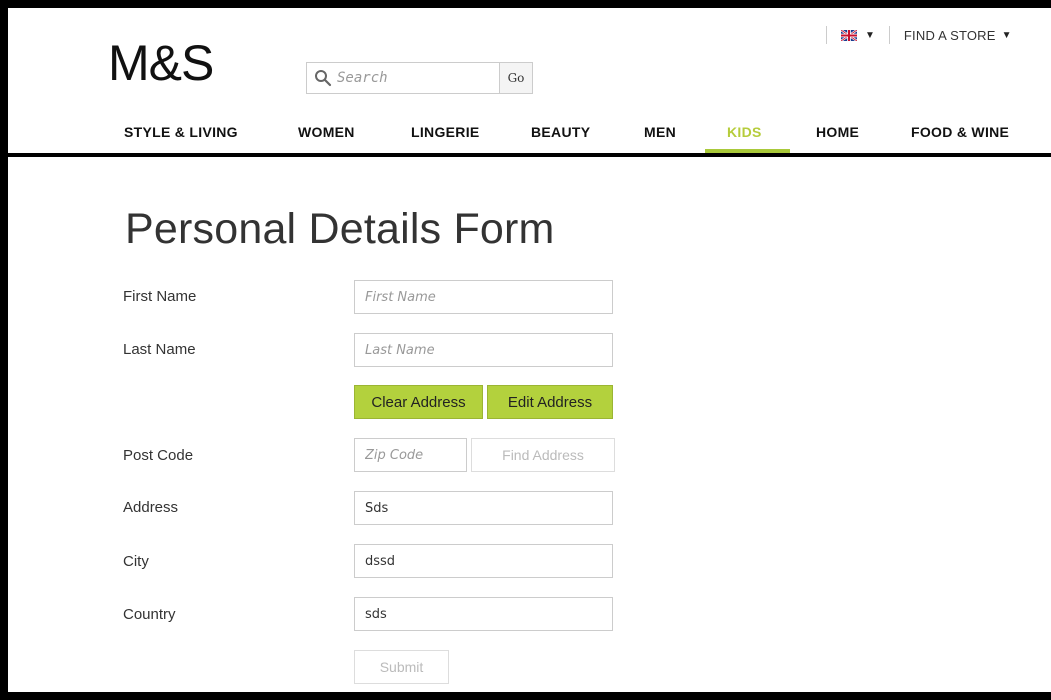 The width and height of the screenshot is (1051, 700). I want to click on find-store-caret-icon: ▼, so click(1007, 35).